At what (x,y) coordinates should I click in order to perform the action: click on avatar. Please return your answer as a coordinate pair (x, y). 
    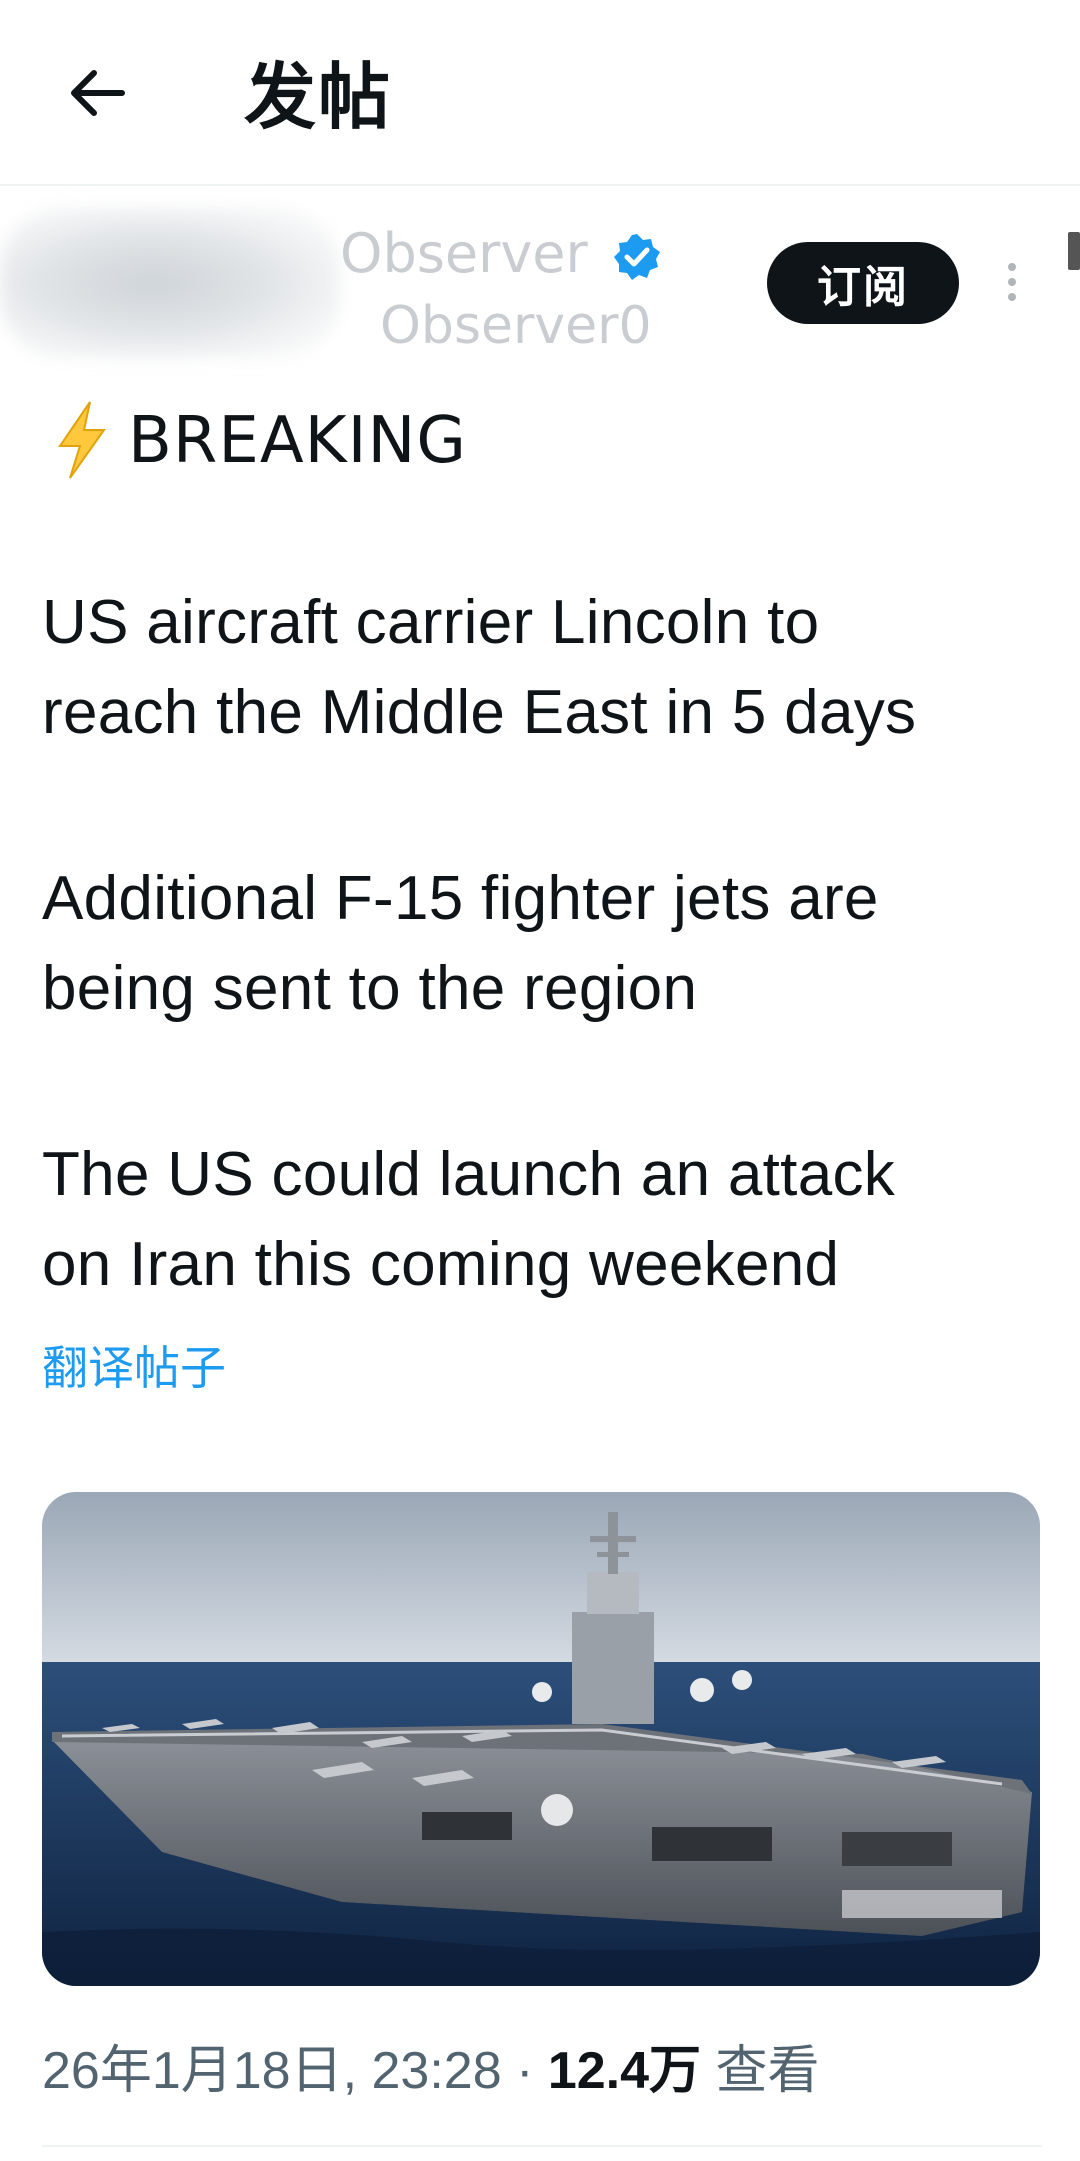
    Looking at the image, I should click on (170, 283).